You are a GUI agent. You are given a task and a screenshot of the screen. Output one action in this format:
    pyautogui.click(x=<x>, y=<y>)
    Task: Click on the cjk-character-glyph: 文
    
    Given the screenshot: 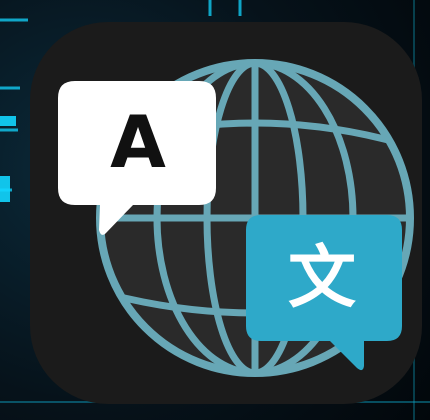 What is the action you would take?
    pyautogui.click(x=322, y=278)
    